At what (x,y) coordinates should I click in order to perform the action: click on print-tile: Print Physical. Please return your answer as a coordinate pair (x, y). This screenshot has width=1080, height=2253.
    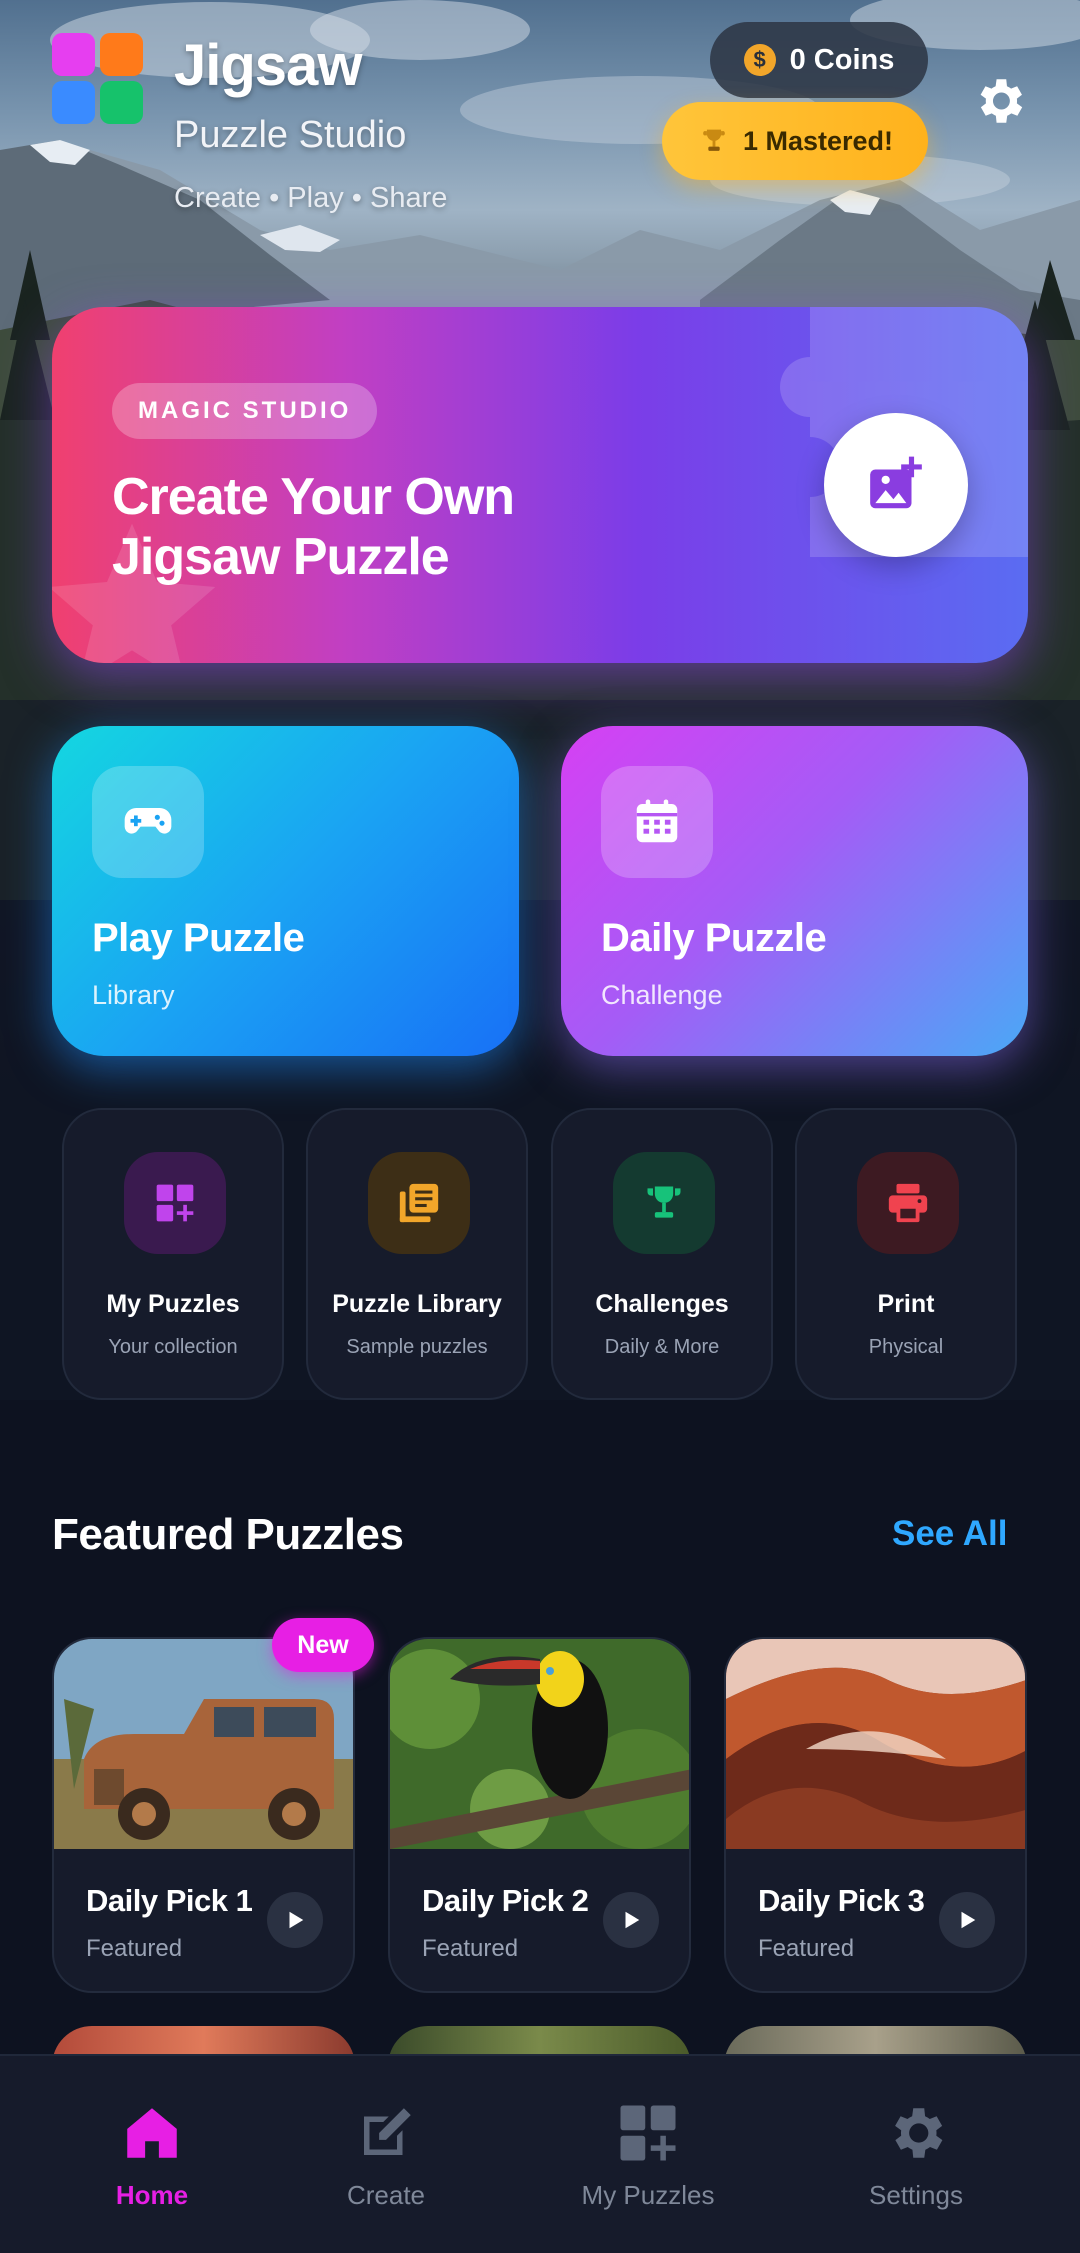
    Looking at the image, I should click on (906, 1254).